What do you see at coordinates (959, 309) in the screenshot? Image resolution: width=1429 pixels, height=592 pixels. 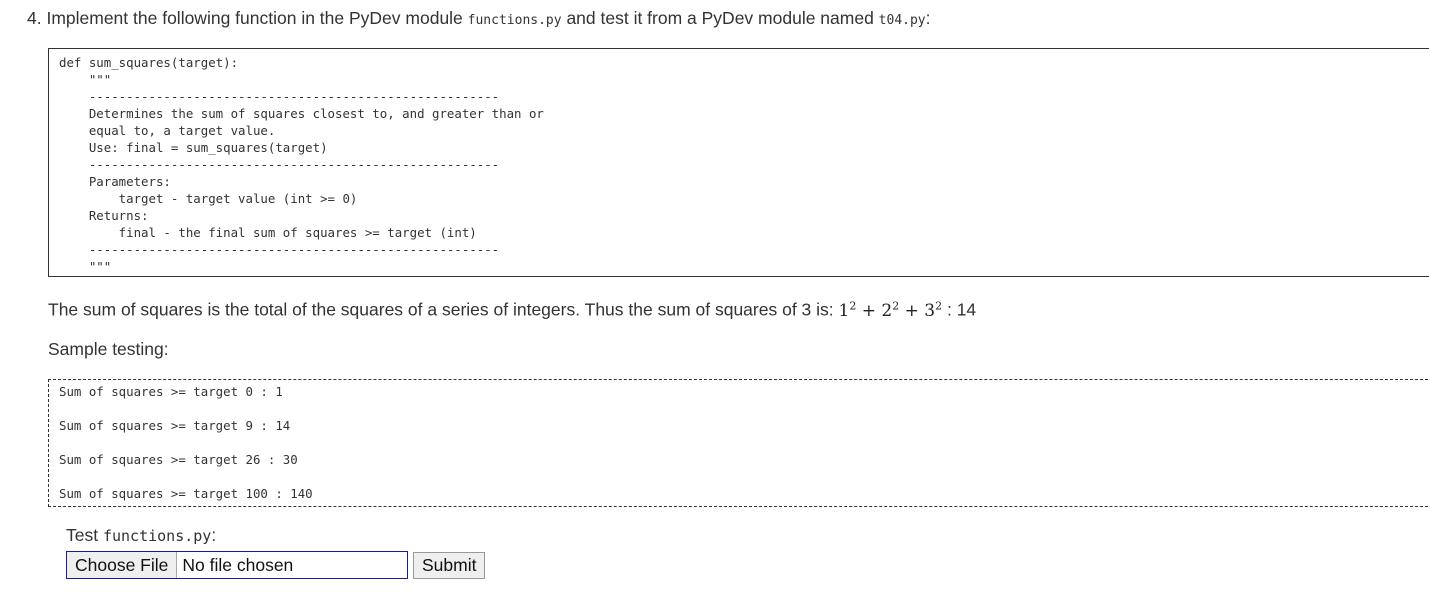 I see `explanation-result: : 14` at bounding box center [959, 309].